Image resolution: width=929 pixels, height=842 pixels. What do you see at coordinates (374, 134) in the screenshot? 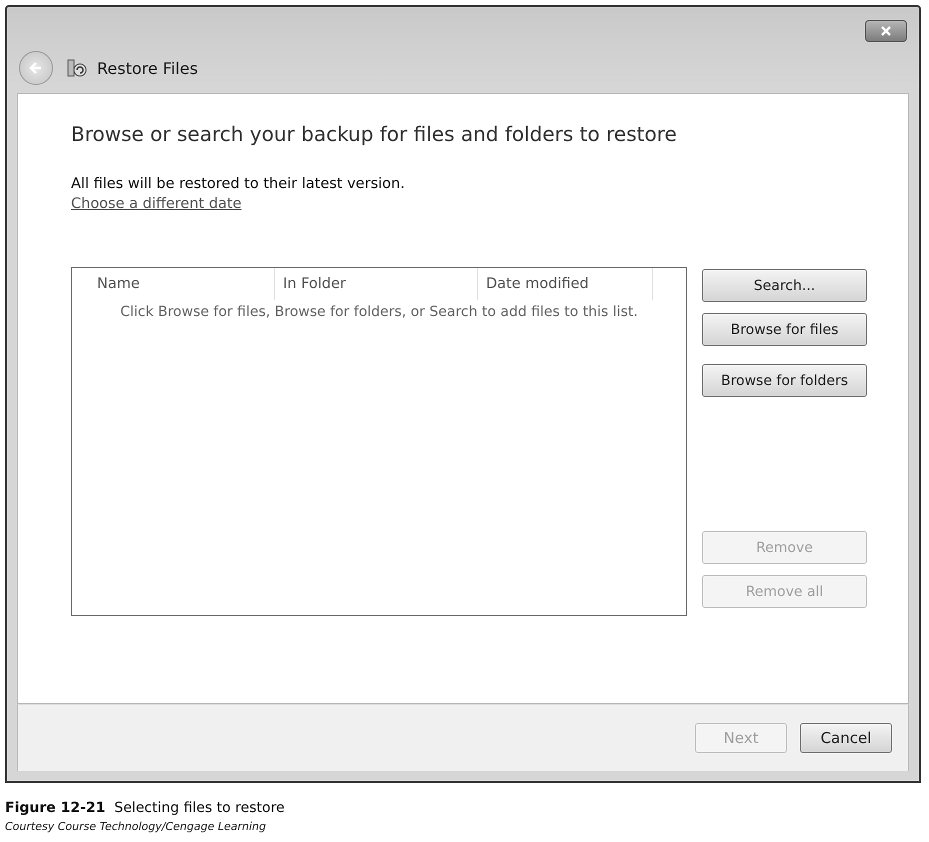
I see `page-heading: Browse or search your backup for files and folders to restore` at bounding box center [374, 134].